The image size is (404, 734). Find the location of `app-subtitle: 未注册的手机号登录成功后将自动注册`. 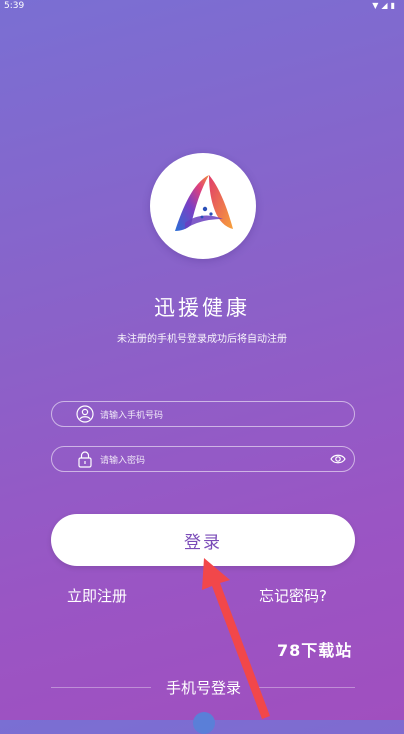

app-subtitle: 未注册的手机号登录成功后将自动注册 is located at coordinates (202, 339).